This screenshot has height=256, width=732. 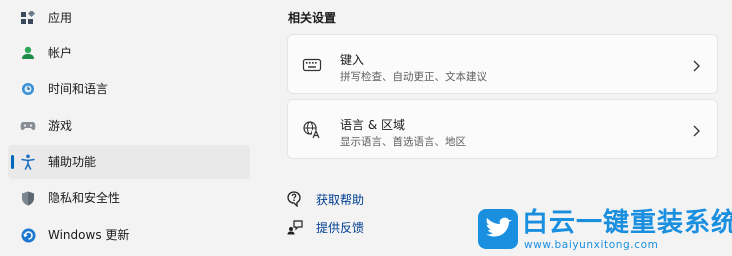 I want to click on account-icon, so click(x=28, y=53).